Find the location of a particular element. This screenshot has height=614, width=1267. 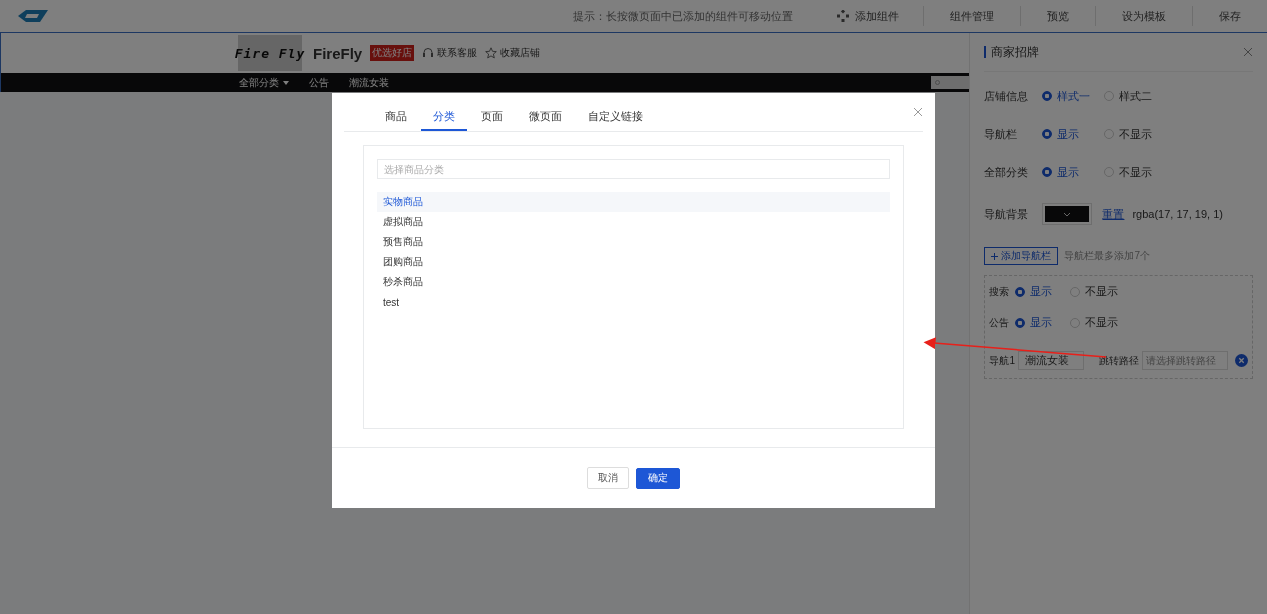

cancel-button: 取消 is located at coordinates (608, 478).